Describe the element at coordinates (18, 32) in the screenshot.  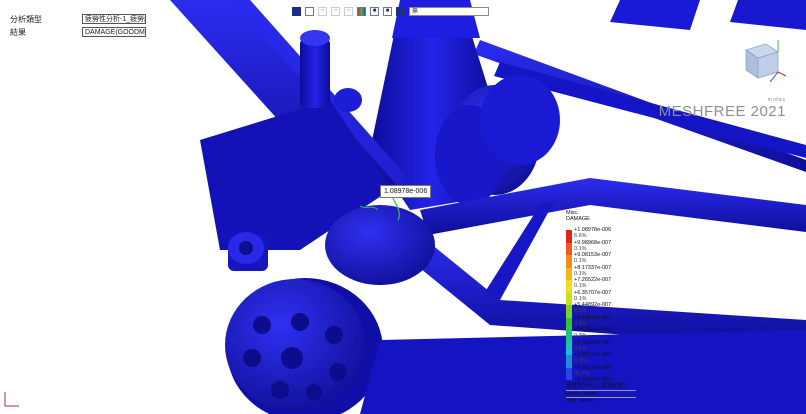
I see `result-label: 結果` at that location.